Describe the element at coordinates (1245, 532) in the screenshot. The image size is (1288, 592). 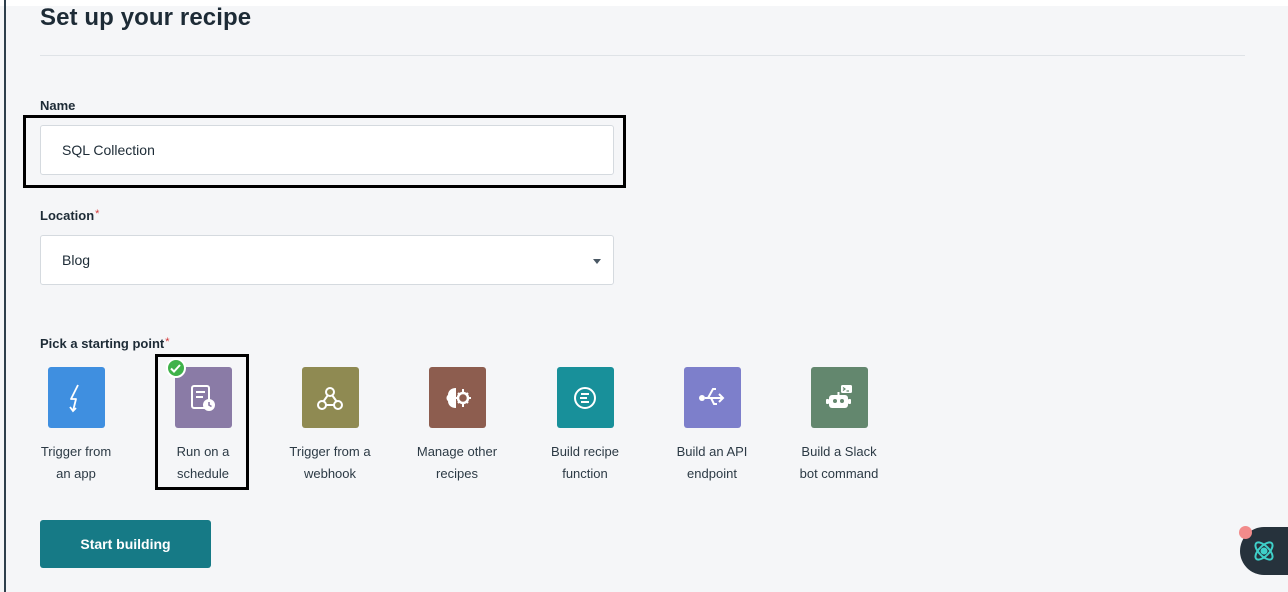
I see `notification-dot` at that location.